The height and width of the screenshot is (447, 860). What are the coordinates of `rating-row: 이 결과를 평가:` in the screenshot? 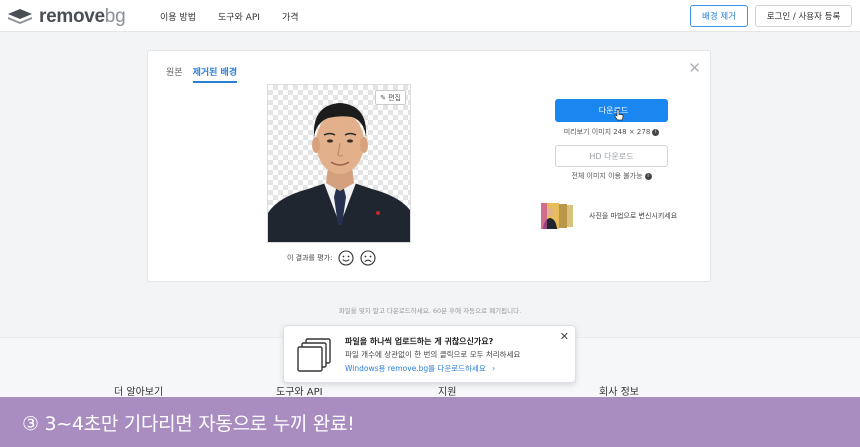 It's located at (332, 258).